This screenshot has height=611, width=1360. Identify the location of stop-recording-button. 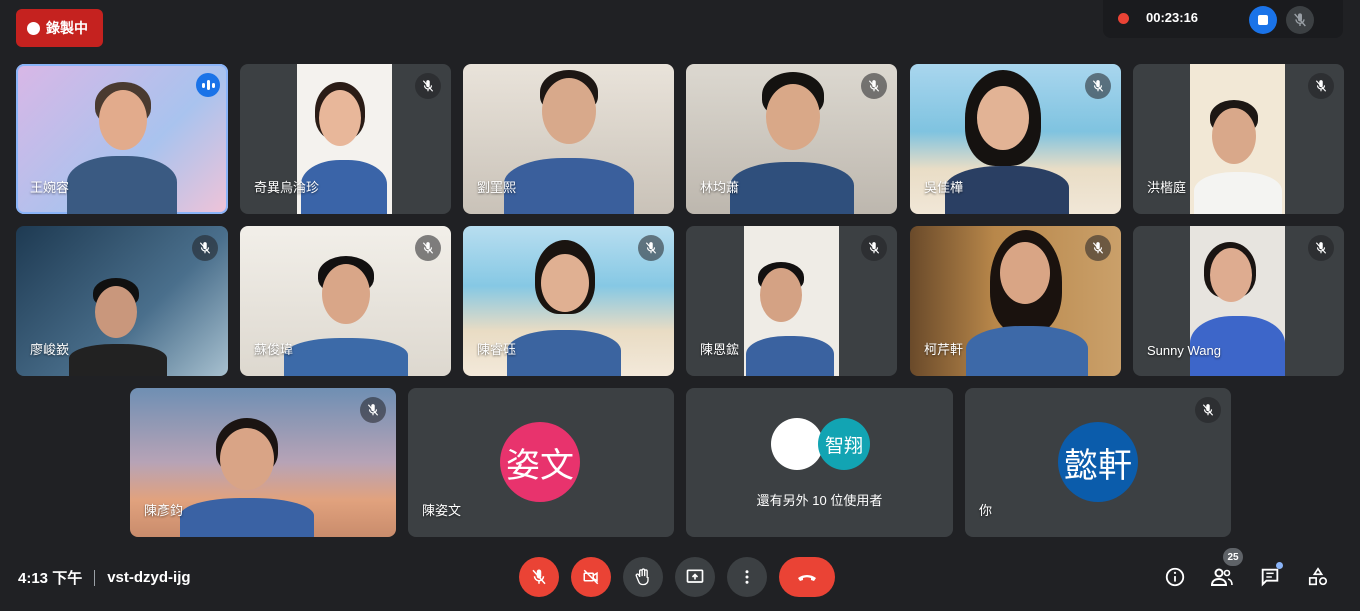
(1263, 20).